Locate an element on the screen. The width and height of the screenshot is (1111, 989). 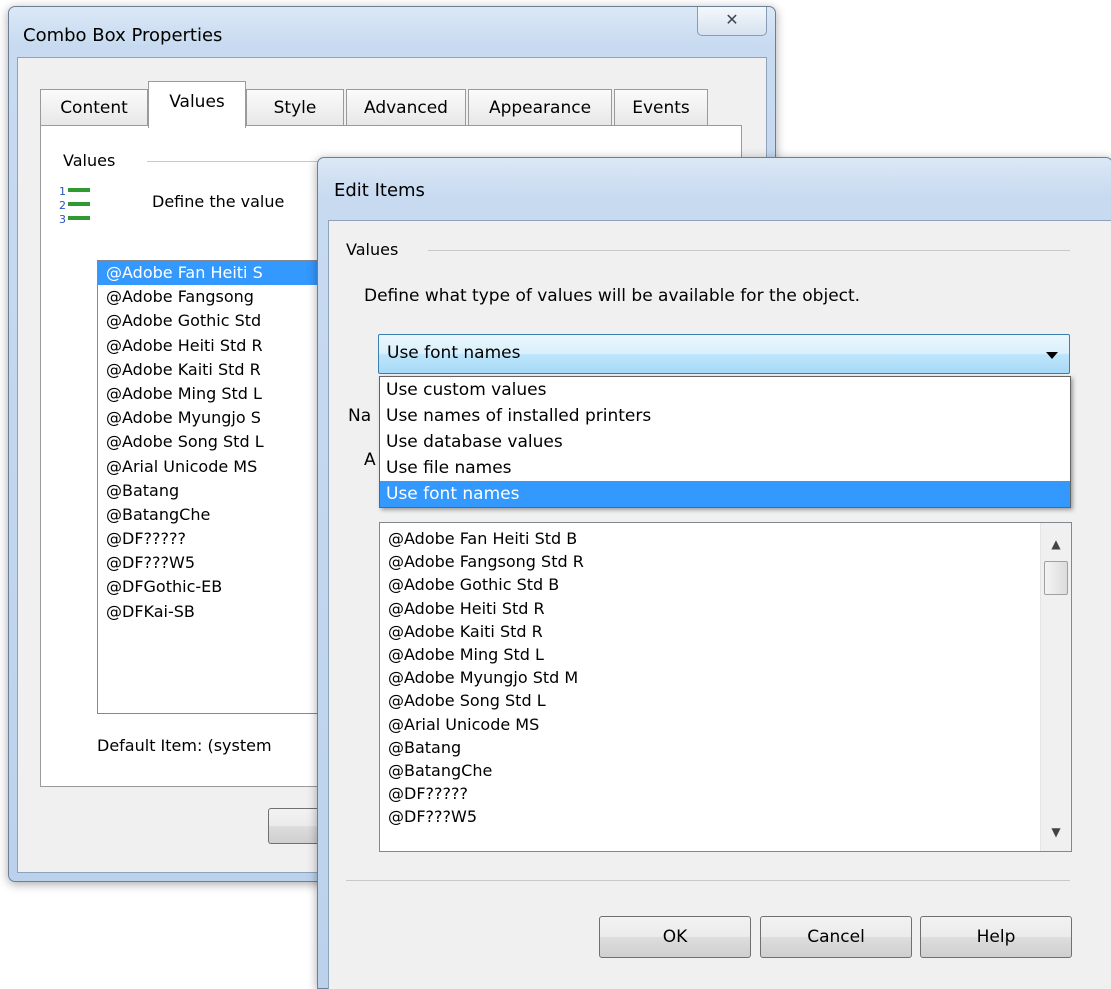
value-type-combobox: Use font names is located at coordinates (724, 354).